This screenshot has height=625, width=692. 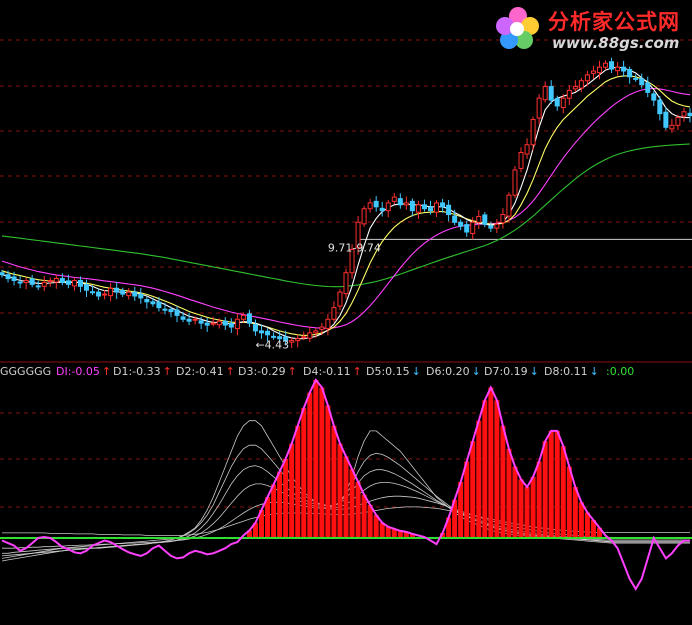 I want to click on indicator-value: D8:0.11 ↓, so click(x=571, y=371).